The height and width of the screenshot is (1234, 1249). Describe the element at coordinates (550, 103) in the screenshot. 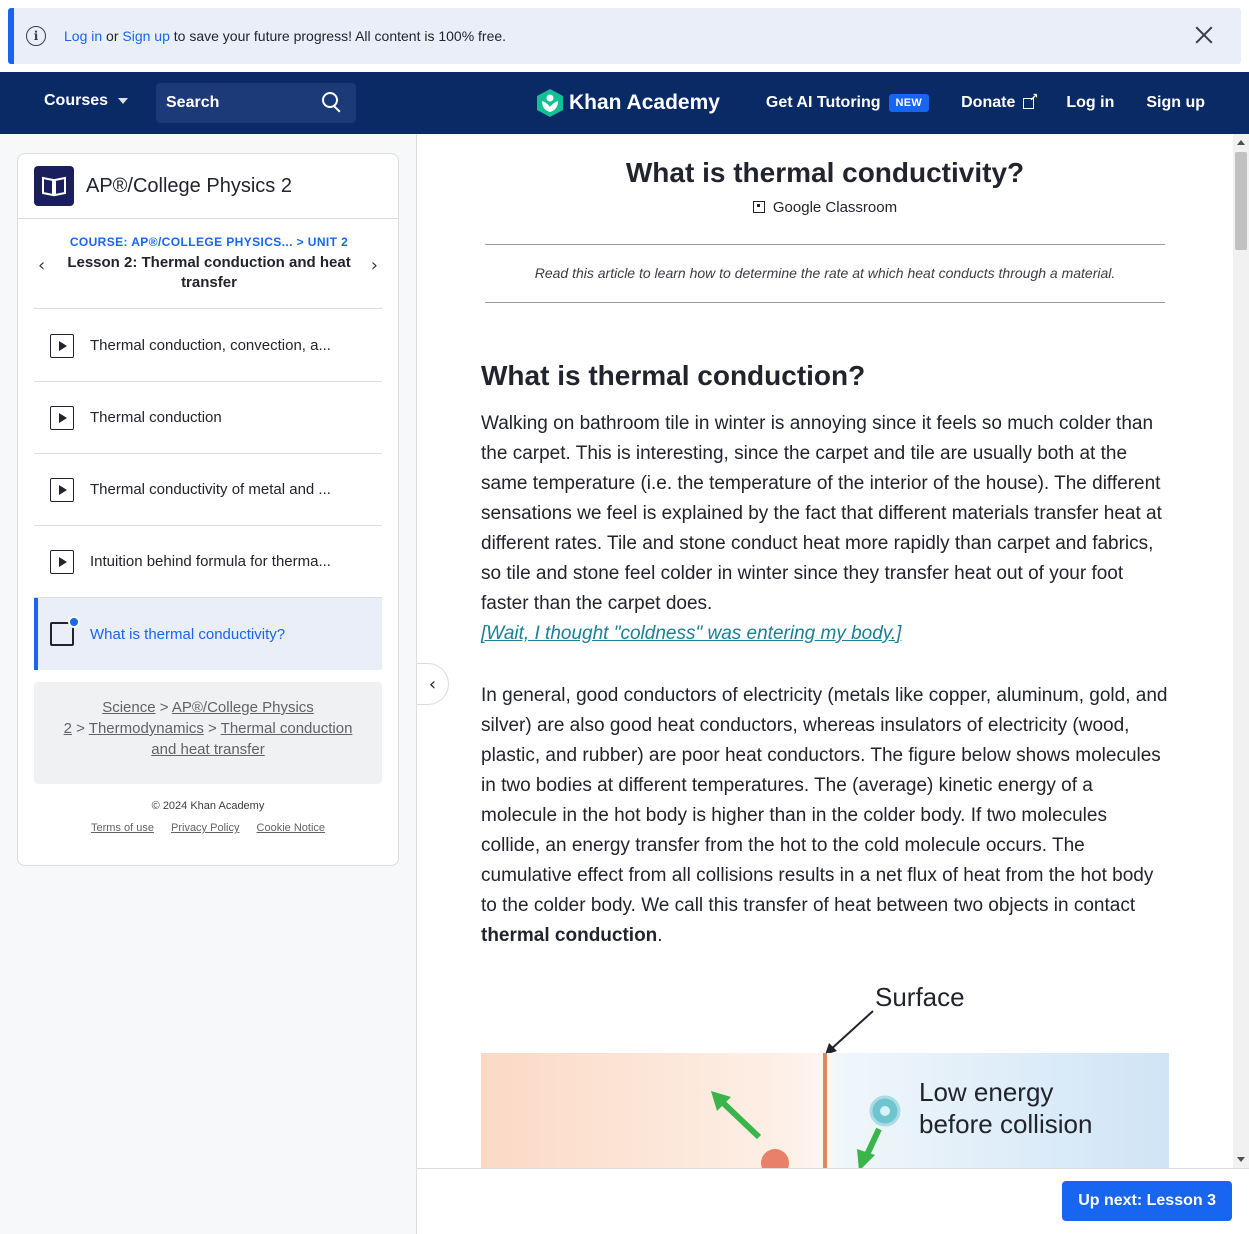

I see `khan-logo-icon` at that location.